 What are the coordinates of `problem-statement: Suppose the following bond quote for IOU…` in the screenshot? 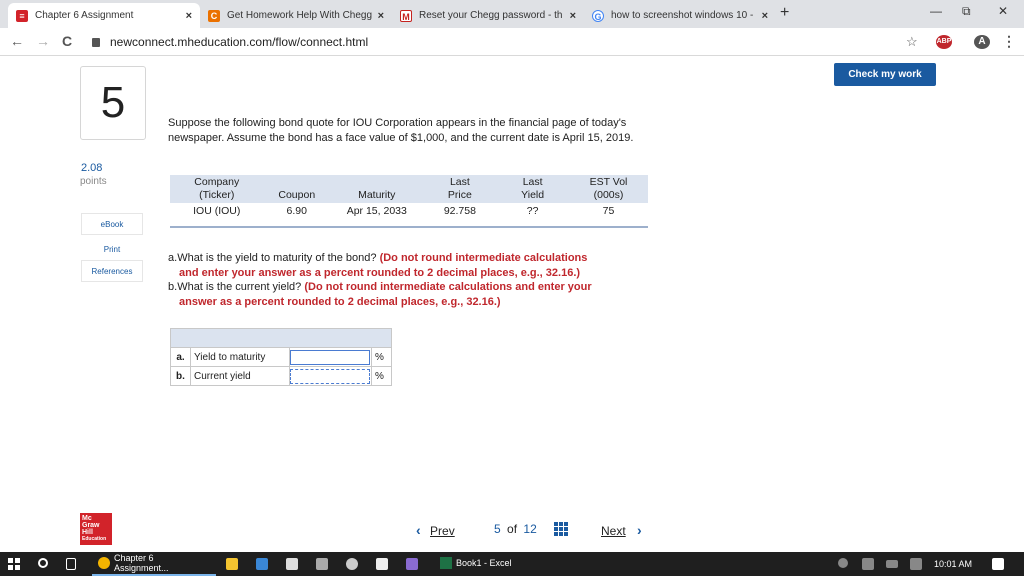 It's located at (401, 130).